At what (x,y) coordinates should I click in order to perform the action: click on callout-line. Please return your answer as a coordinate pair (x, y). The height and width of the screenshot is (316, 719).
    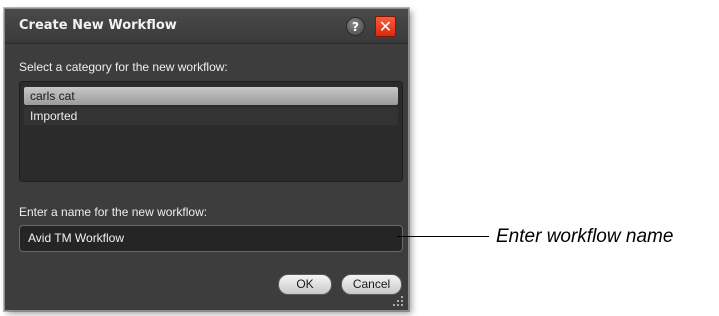
    Looking at the image, I should click on (443, 236).